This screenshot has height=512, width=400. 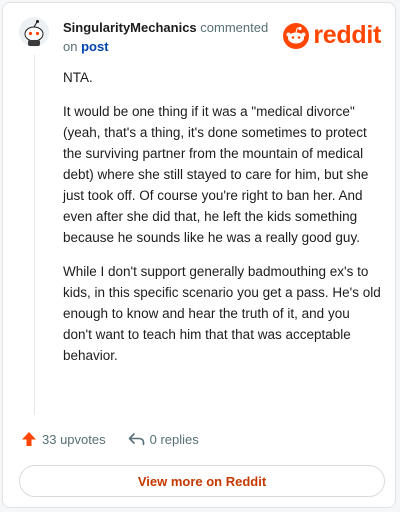 What do you see at coordinates (34, 235) in the screenshot?
I see `thread-line` at bounding box center [34, 235].